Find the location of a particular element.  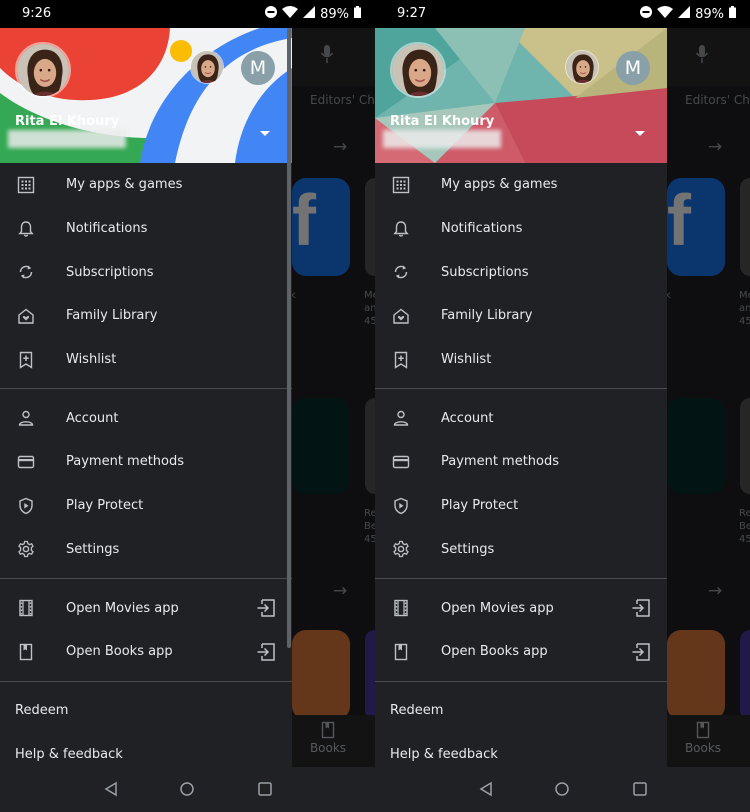

menu-item-label: Redeem is located at coordinates (42, 710).